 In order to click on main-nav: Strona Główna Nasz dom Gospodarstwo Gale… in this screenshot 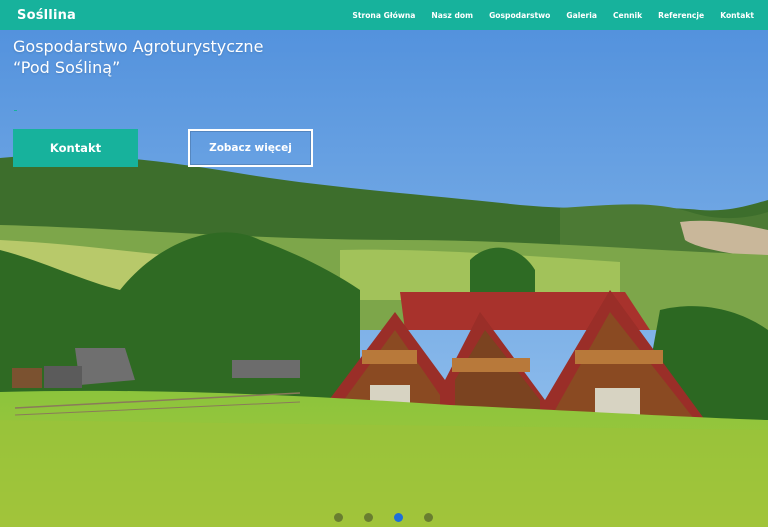, I will do `click(549, 15)`.